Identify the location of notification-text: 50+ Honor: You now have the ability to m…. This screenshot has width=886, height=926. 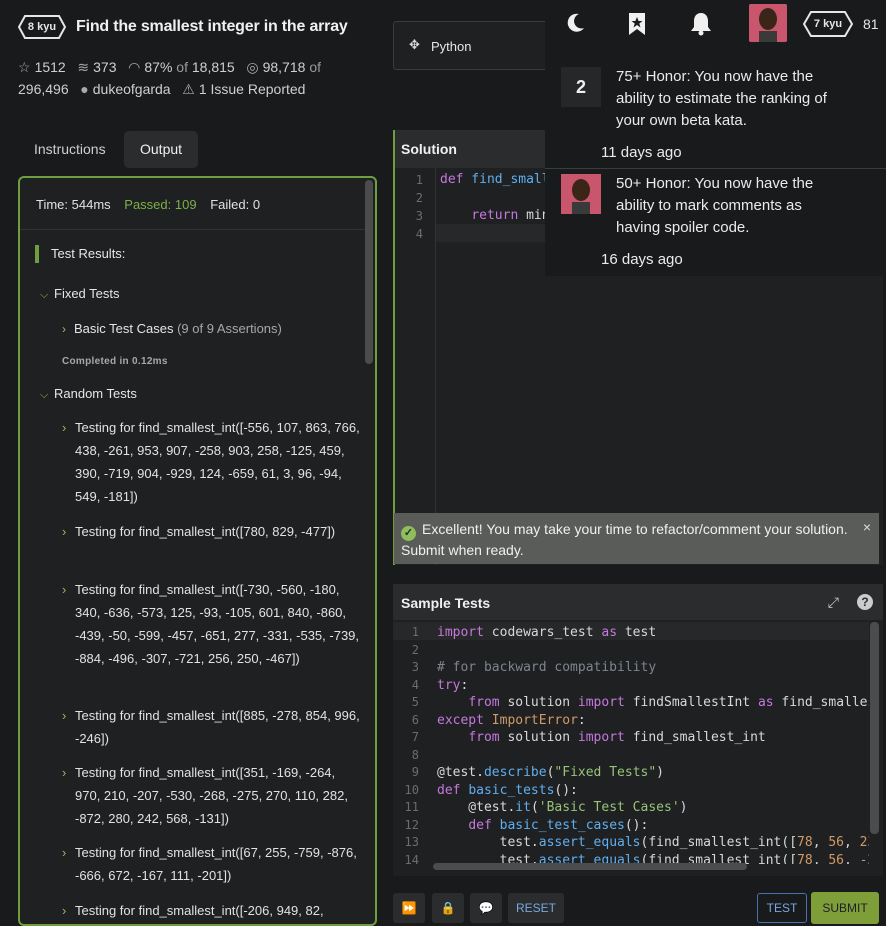
(715, 205).